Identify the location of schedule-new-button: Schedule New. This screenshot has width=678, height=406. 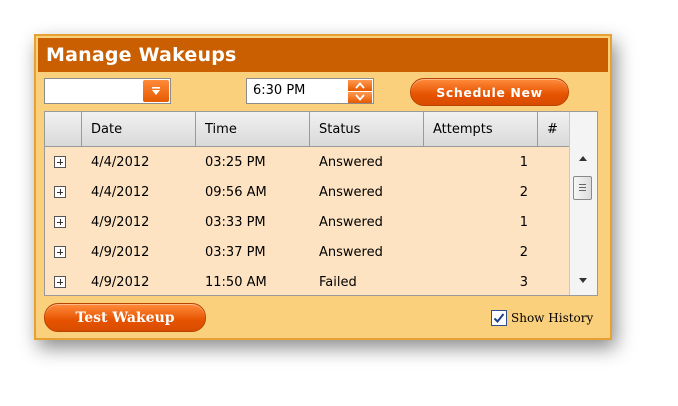
(489, 92).